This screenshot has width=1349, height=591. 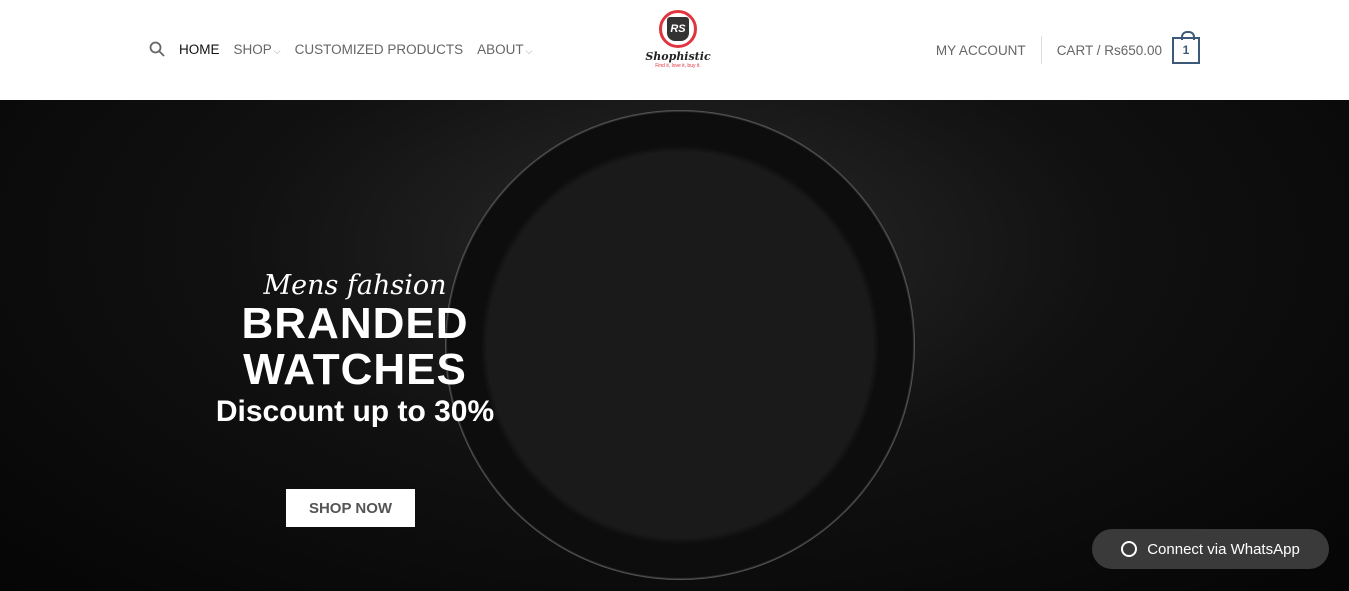 I want to click on nav-shop: SHOP ⌵, so click(x=257, y=49).